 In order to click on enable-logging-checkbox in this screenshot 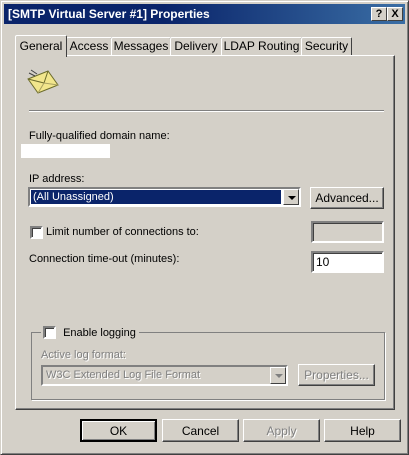, I will do `click(49, 332)`.